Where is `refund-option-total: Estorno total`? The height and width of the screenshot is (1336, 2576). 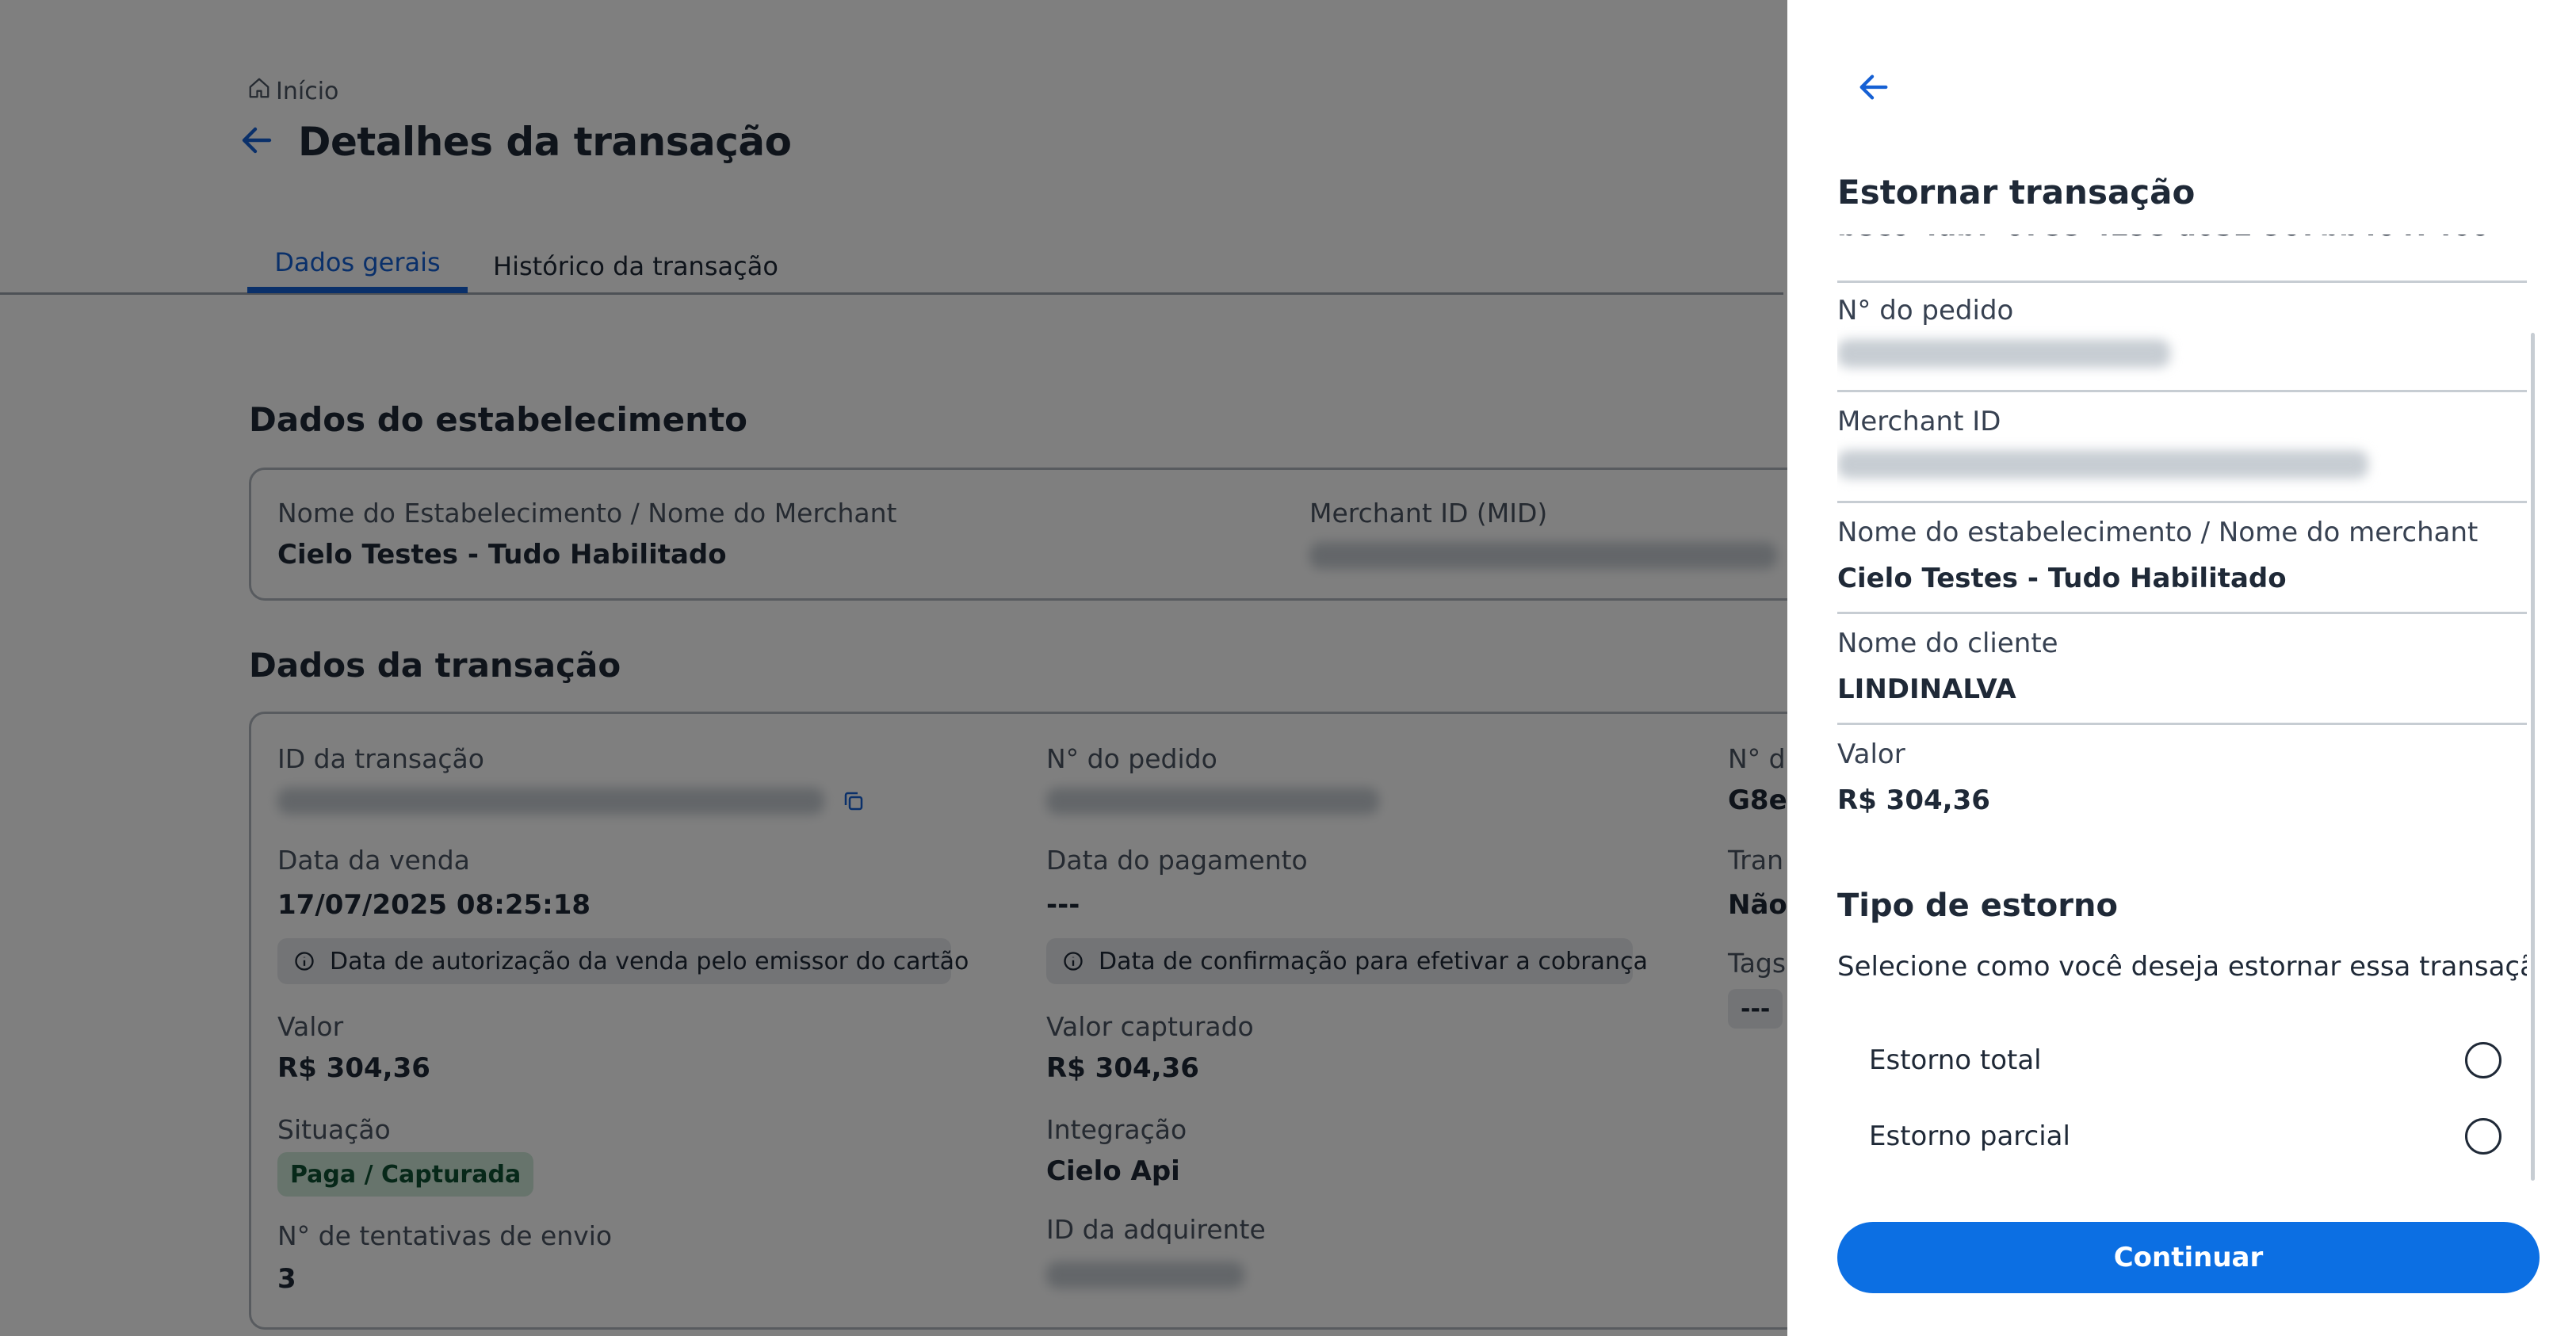
refund-option-total: Estorno total is located at coordinates (2178, 1060).